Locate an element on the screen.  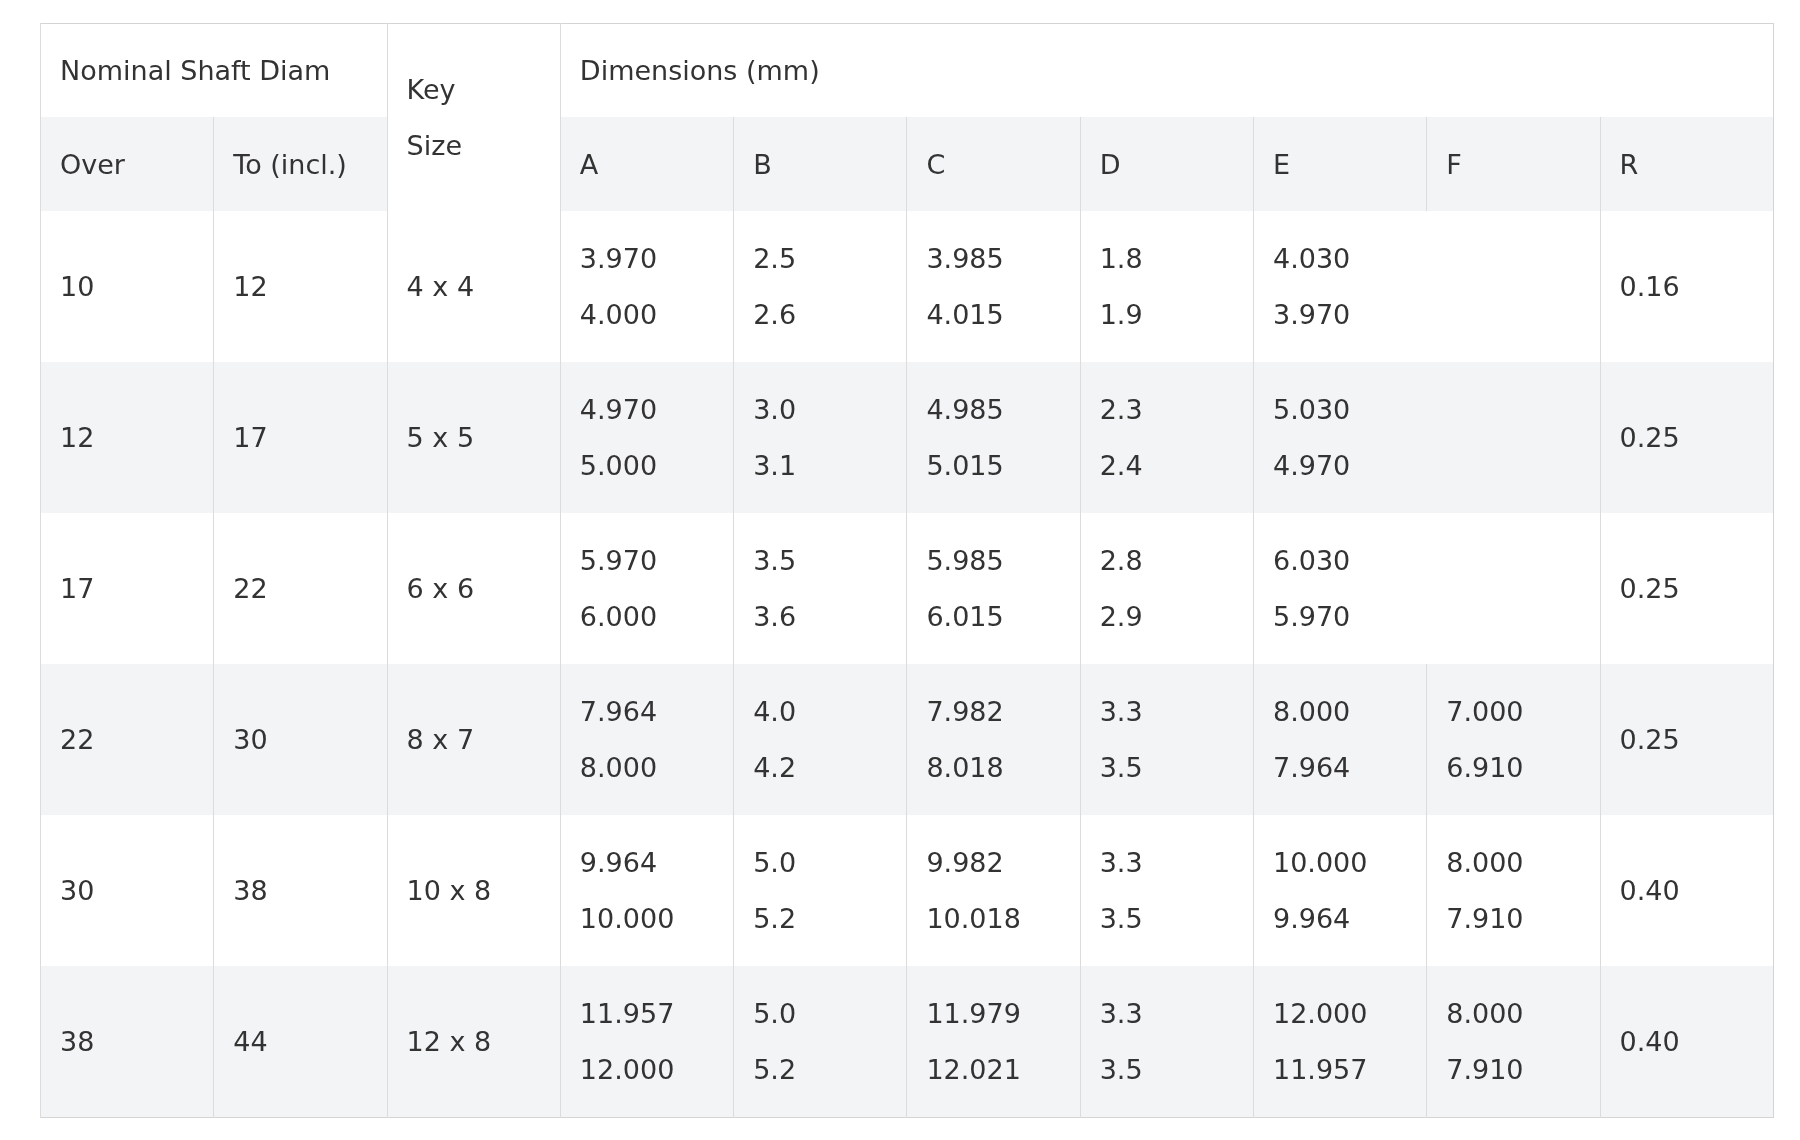
table-cell: 8 x 7 is located at coordinates (440, 739).